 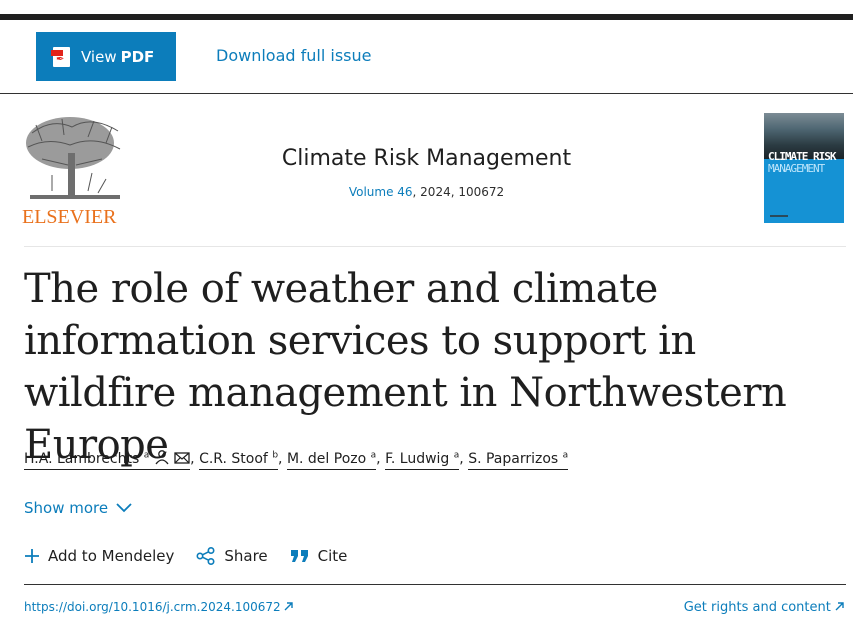 I want to click on author-name: H.A. Lambrechts, so click(x=82, y=459).